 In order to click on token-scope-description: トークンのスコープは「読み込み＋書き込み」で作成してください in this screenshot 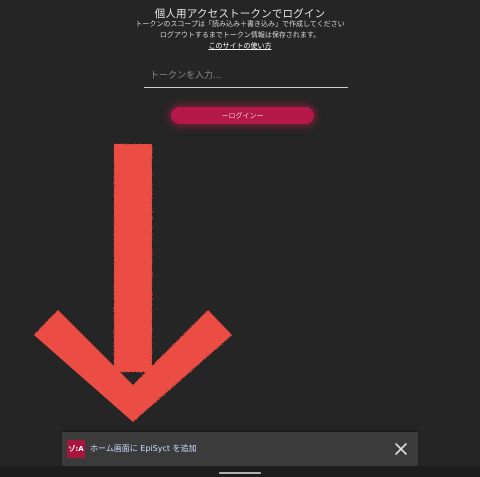, I will do `click(240, 24)`.